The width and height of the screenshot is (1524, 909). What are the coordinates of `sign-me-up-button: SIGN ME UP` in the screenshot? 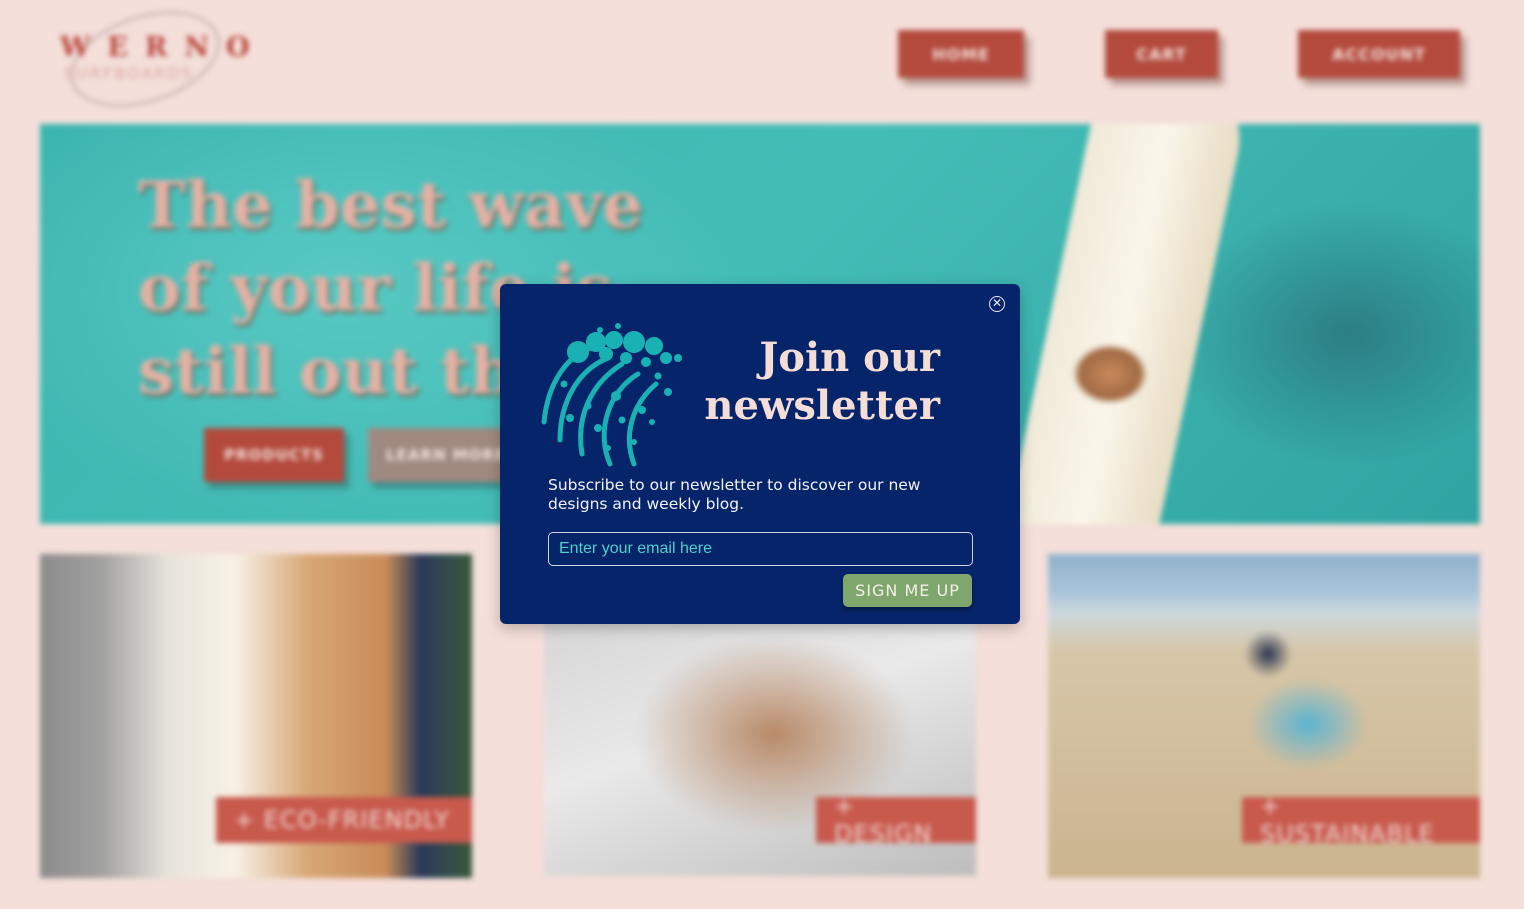 It's located at (907, 590).